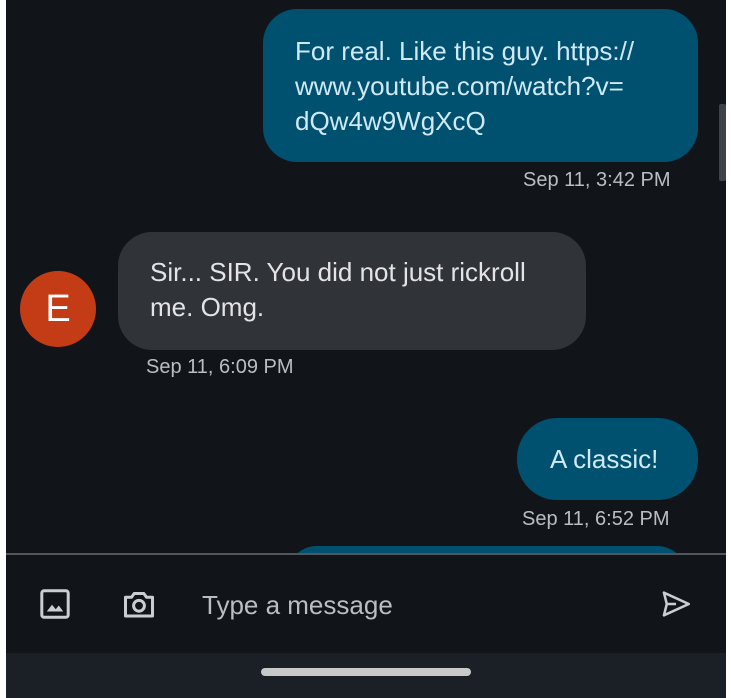  What do you see at coordinates (722, 142) in the screenshot?
I see `scrollbar-thumb` at bounding box center [722, 142].